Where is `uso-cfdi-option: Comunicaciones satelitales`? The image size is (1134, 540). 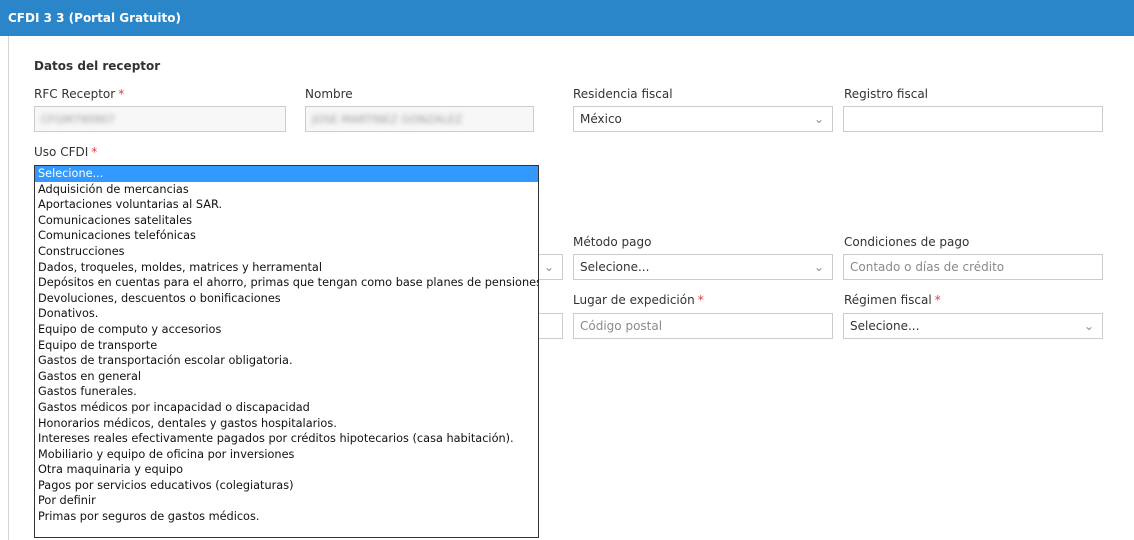 uso-cfdi-option: Comunicaciones satelitales is located at coordinates (286, 221).